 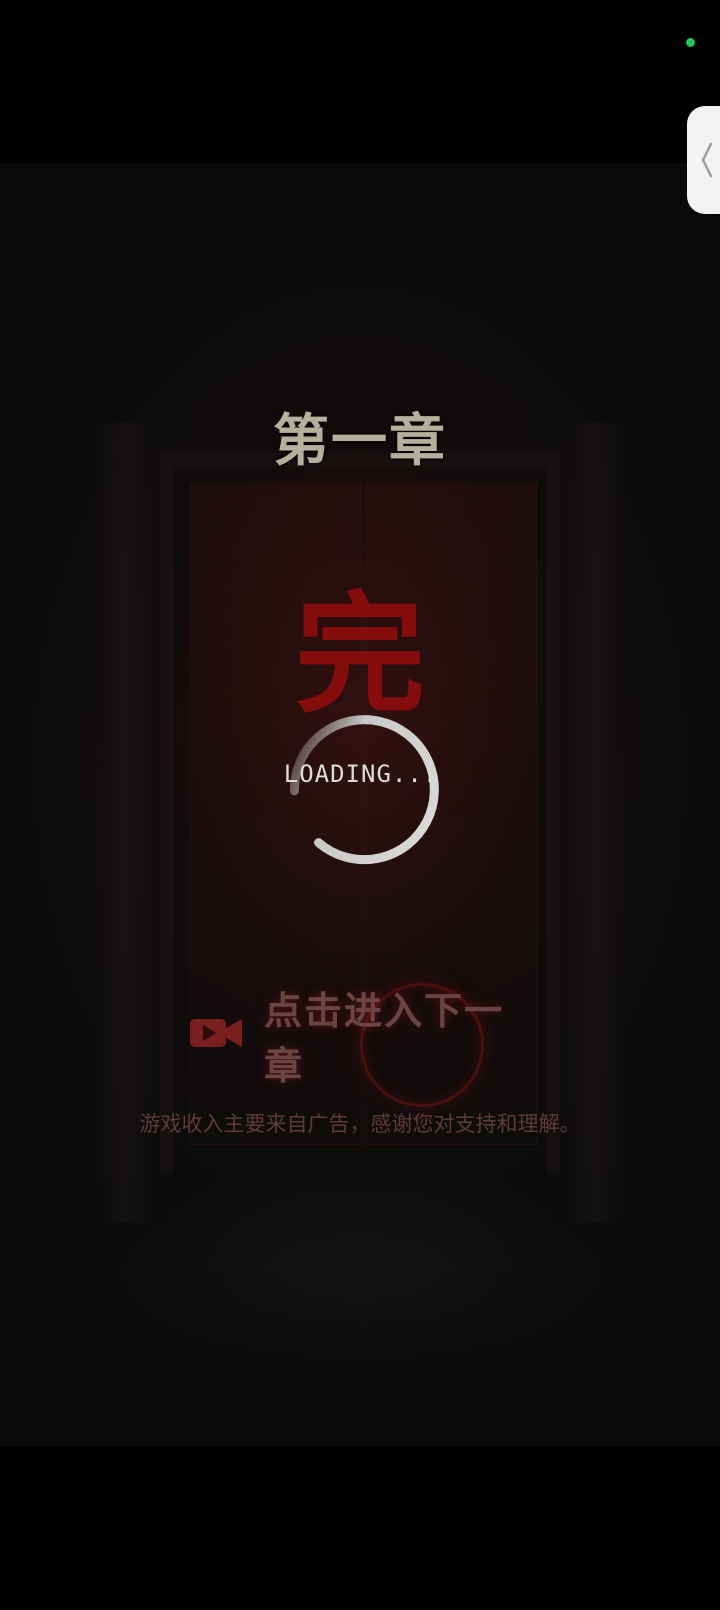 I want to click on side-panel-tab, so click(x=703, y=160).